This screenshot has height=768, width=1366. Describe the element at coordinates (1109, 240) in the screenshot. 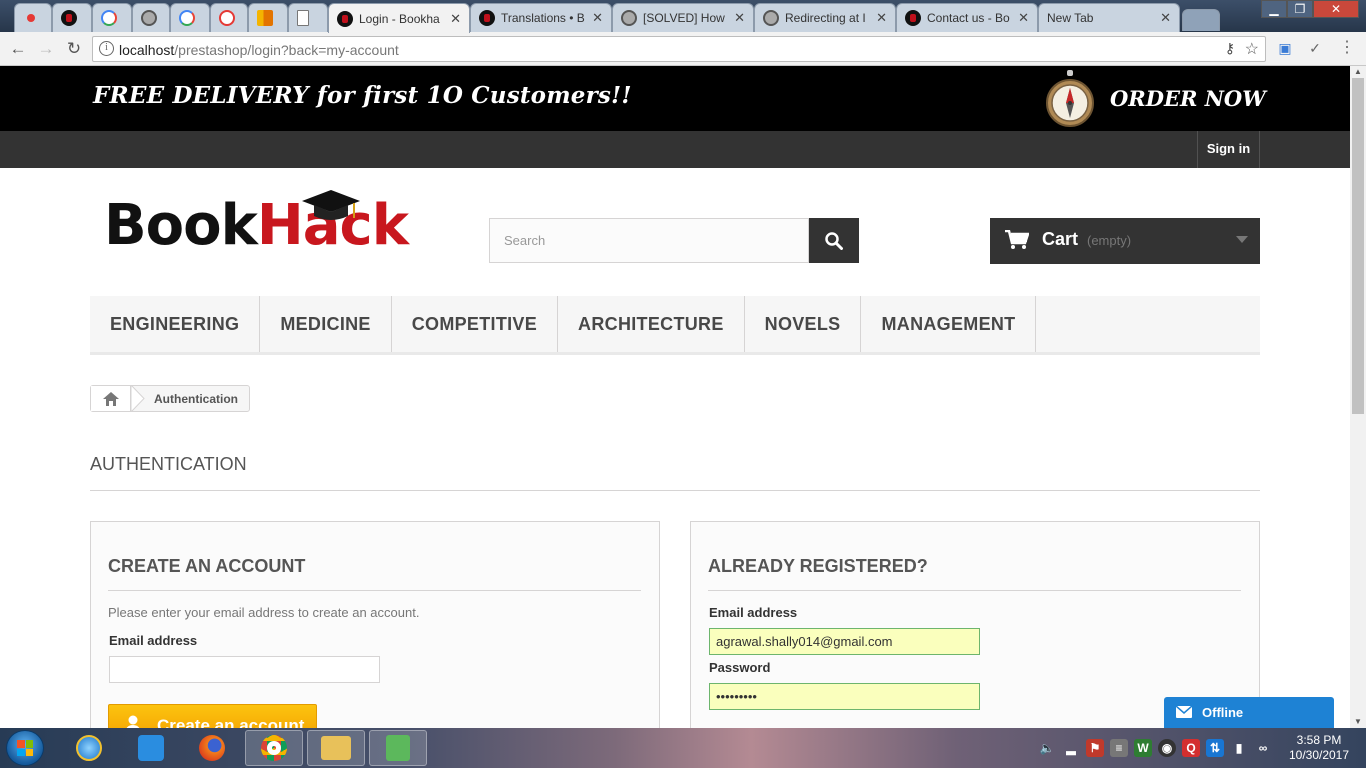

I see `cart-status: (empty)` at that location.